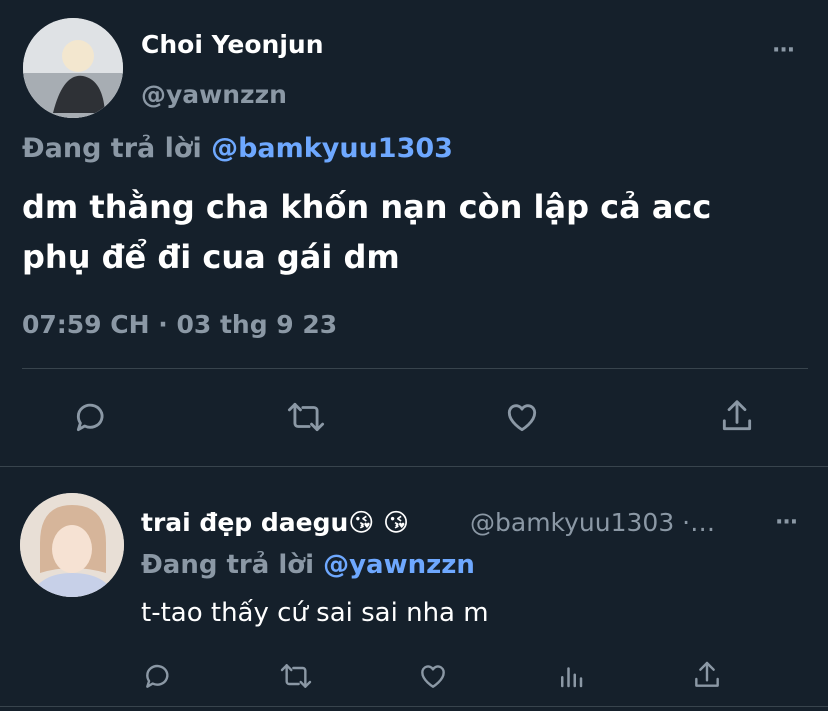  Describe the element at coordinates (415, 368) in the screenshot. I see `main-divider` at that location.